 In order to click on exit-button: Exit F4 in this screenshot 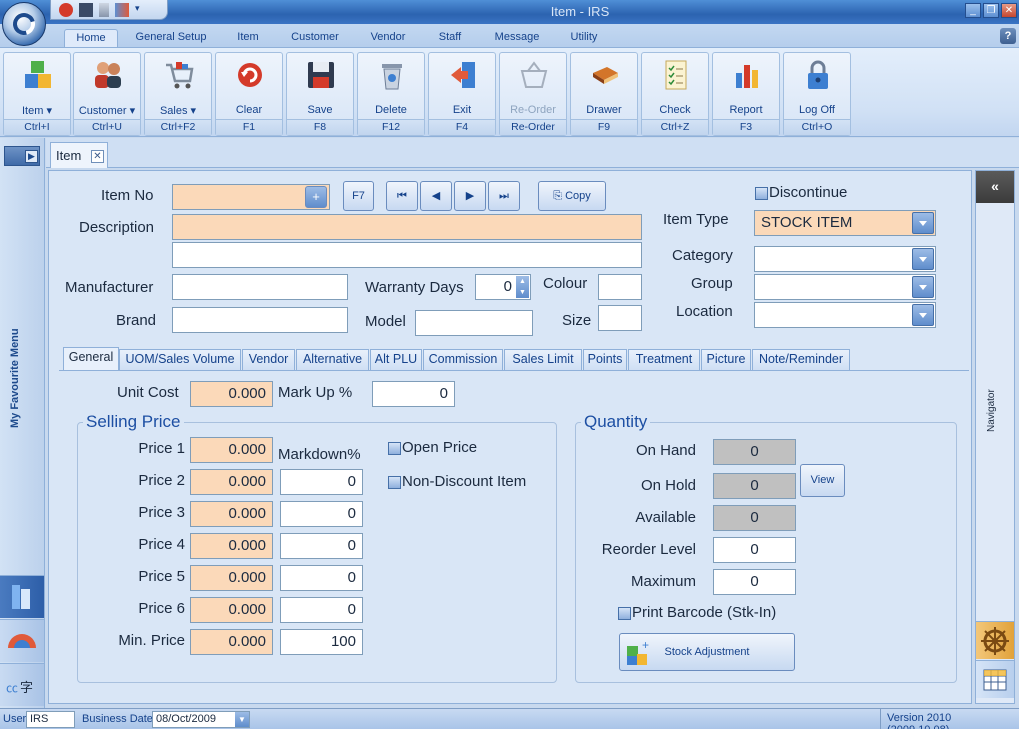, I will do `click(462, 94)`.